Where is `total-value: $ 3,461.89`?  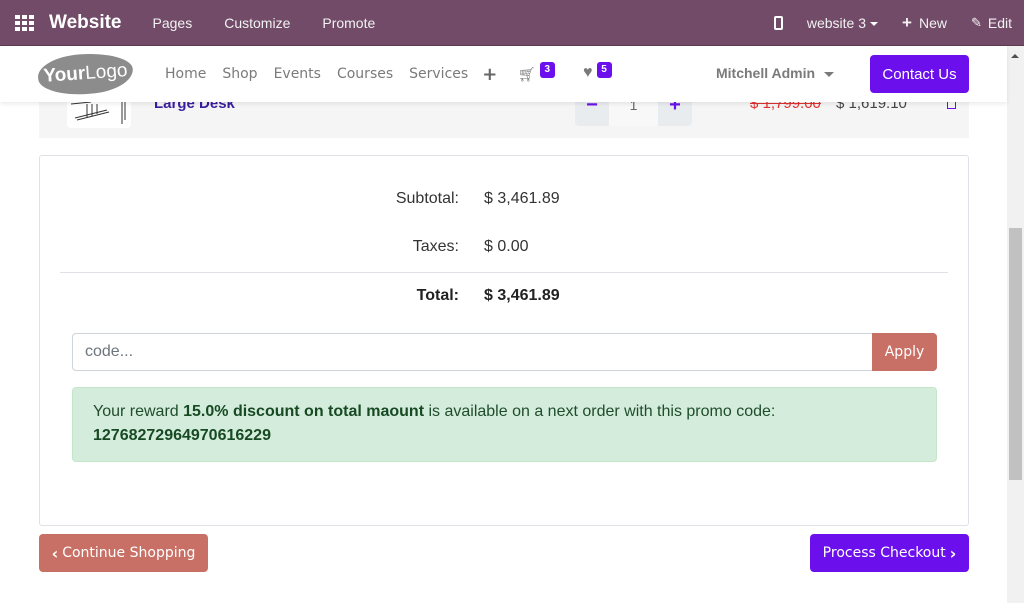
total-value: $ 3,461.89 is located at coordinates (522, 295).